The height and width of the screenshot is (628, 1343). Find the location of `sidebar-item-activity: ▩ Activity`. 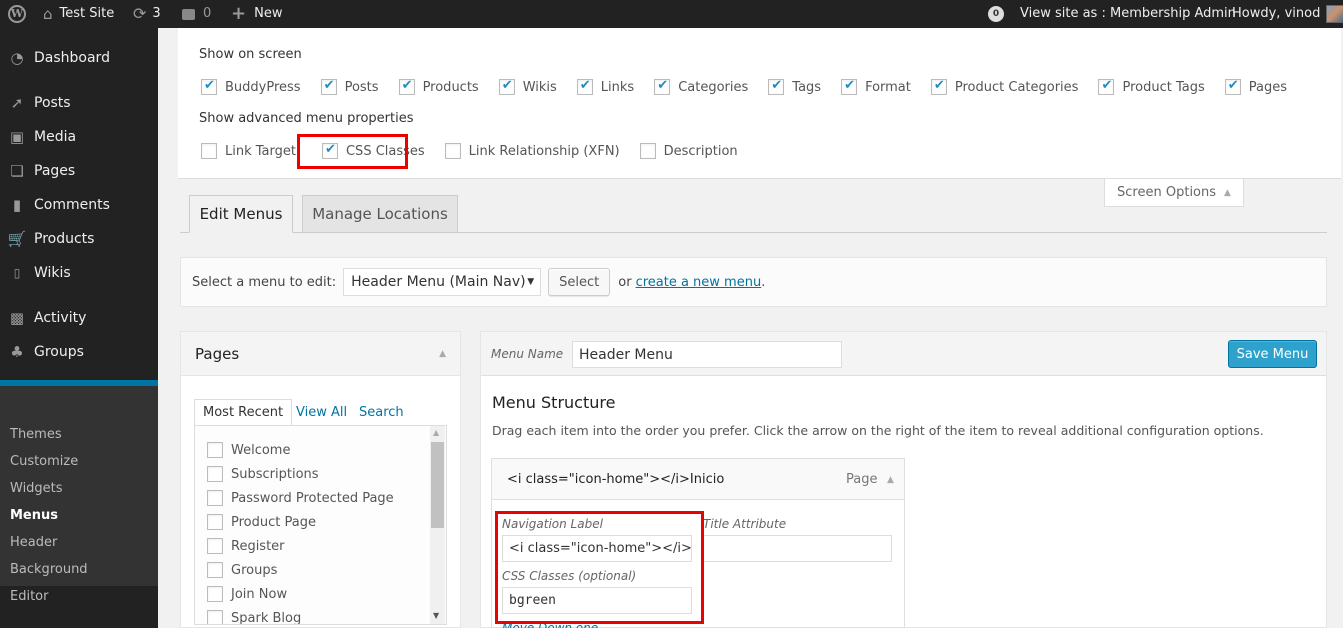

sidebar-item-activity: ▩ Activity is located at coordinates (79, 318).